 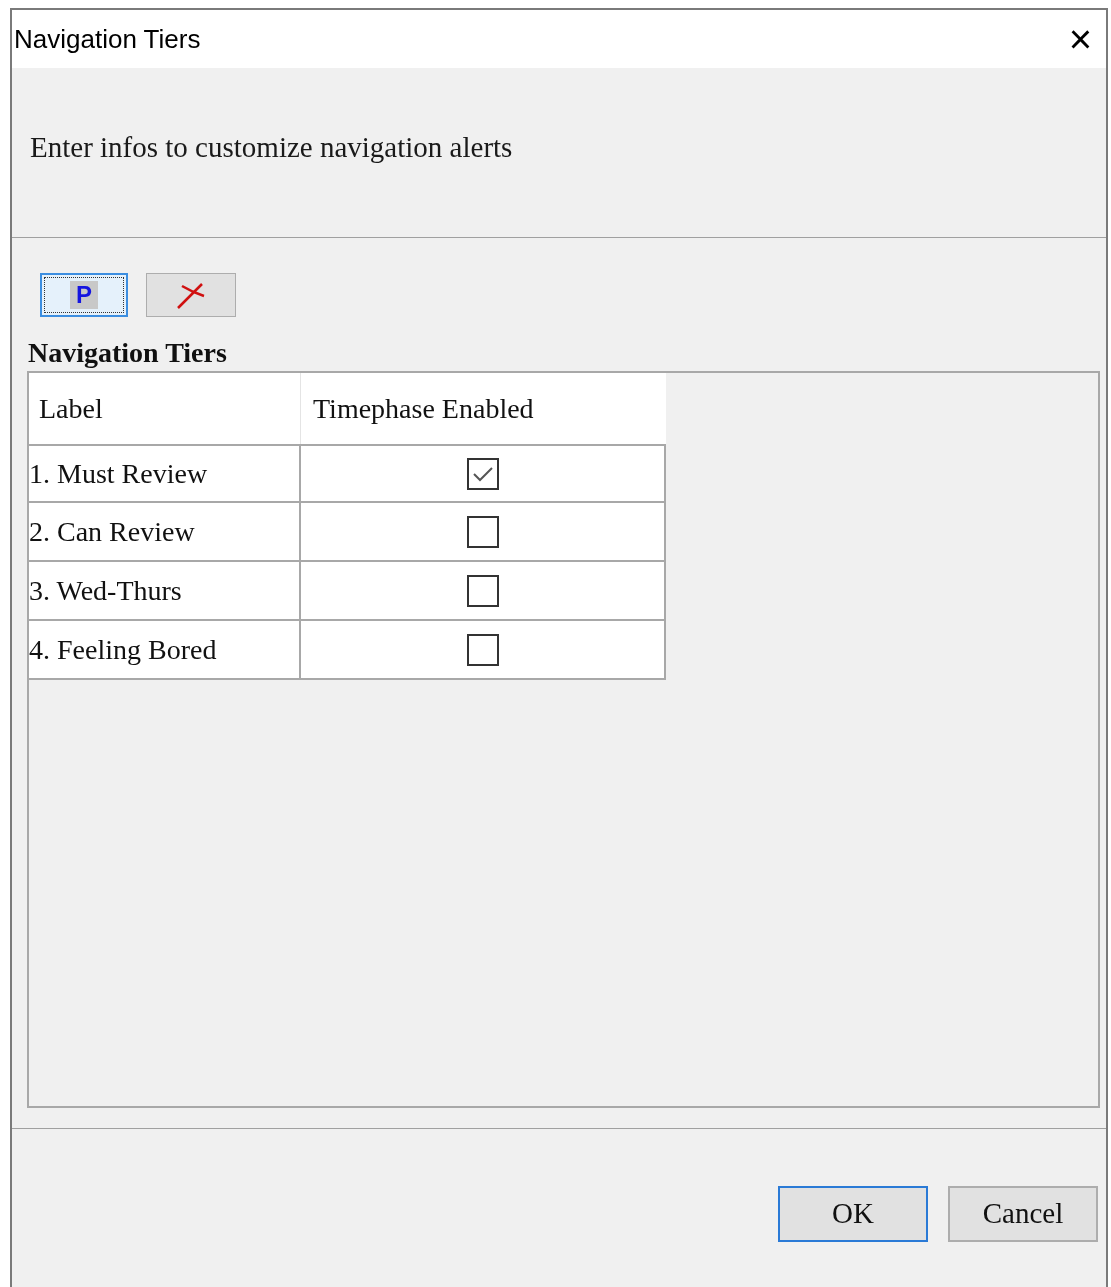 What do you see at coordinates (1080, 39) in the screenshot?
I see `close-button: ×` at bounding box center [1080, 39].